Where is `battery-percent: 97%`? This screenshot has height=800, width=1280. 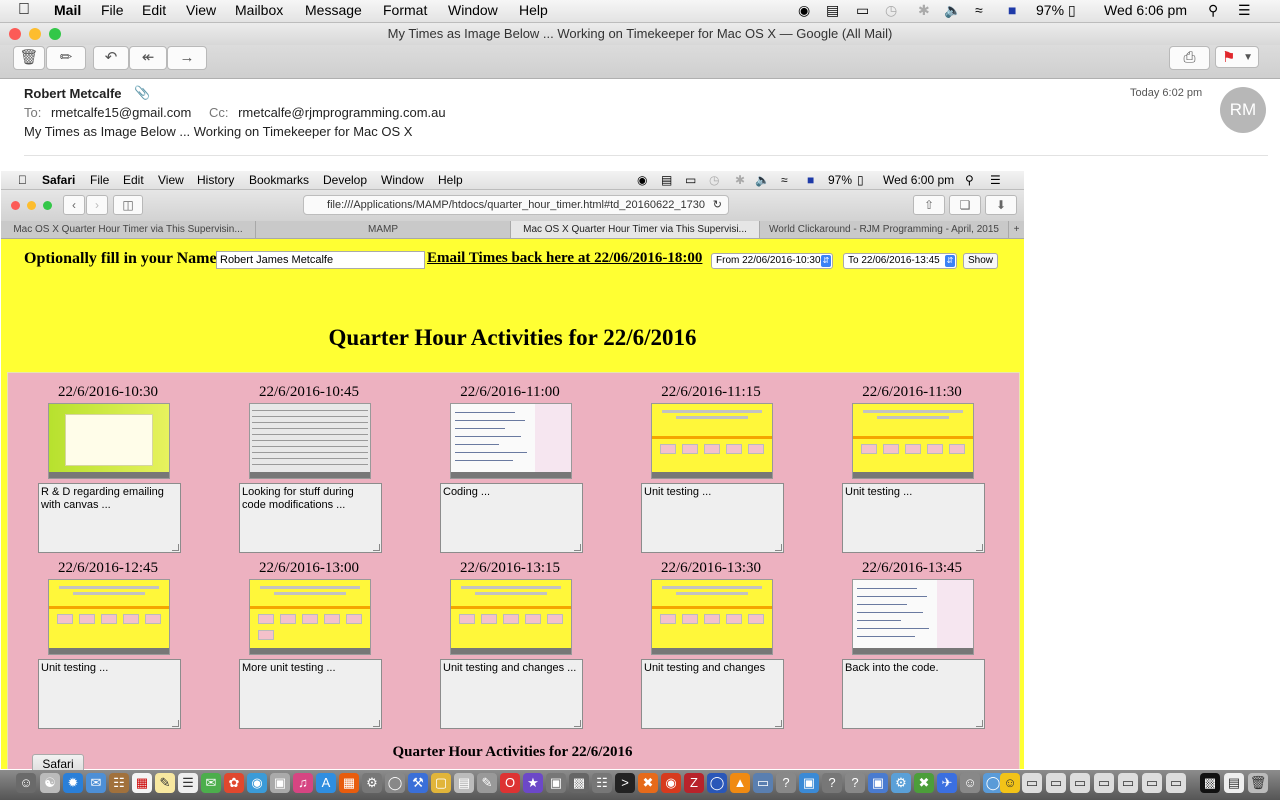 battery-percent: 97% is located at coordinates (1050, 10).